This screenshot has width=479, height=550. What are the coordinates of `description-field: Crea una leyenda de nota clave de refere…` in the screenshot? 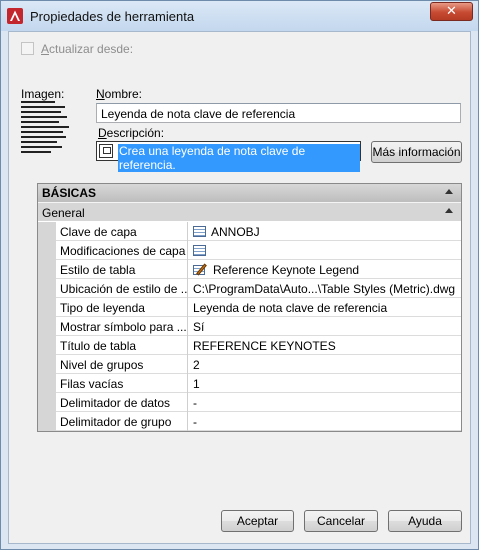 It's located at (228, 156).